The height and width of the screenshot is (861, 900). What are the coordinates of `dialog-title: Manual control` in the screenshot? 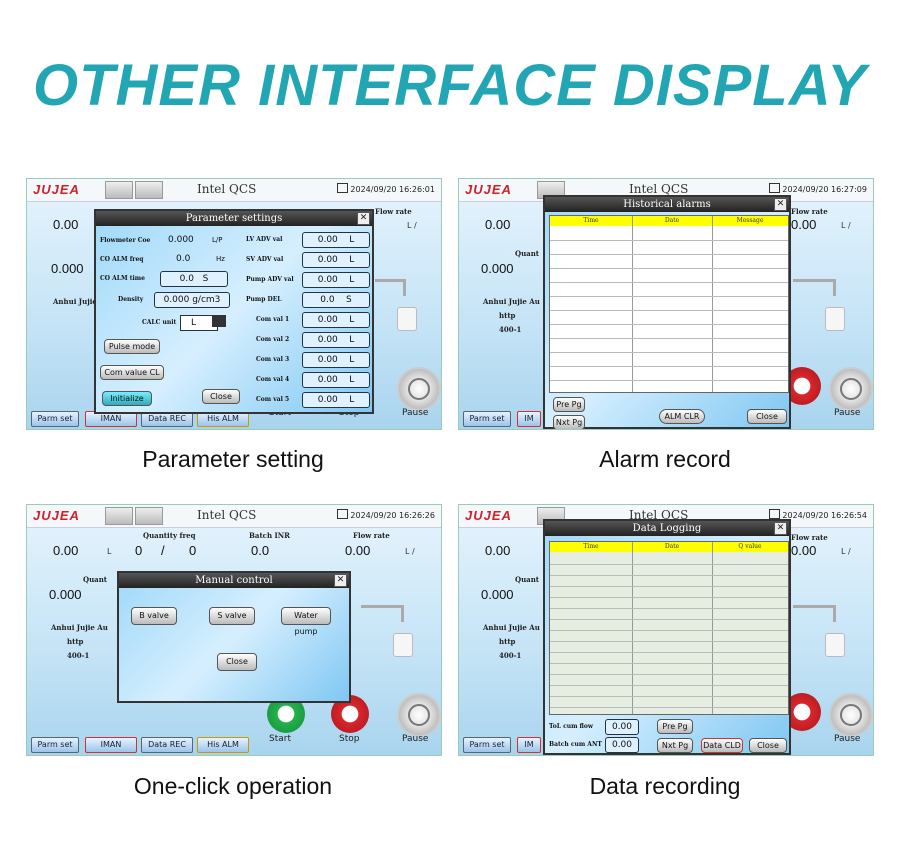 It's located at (234, 580).